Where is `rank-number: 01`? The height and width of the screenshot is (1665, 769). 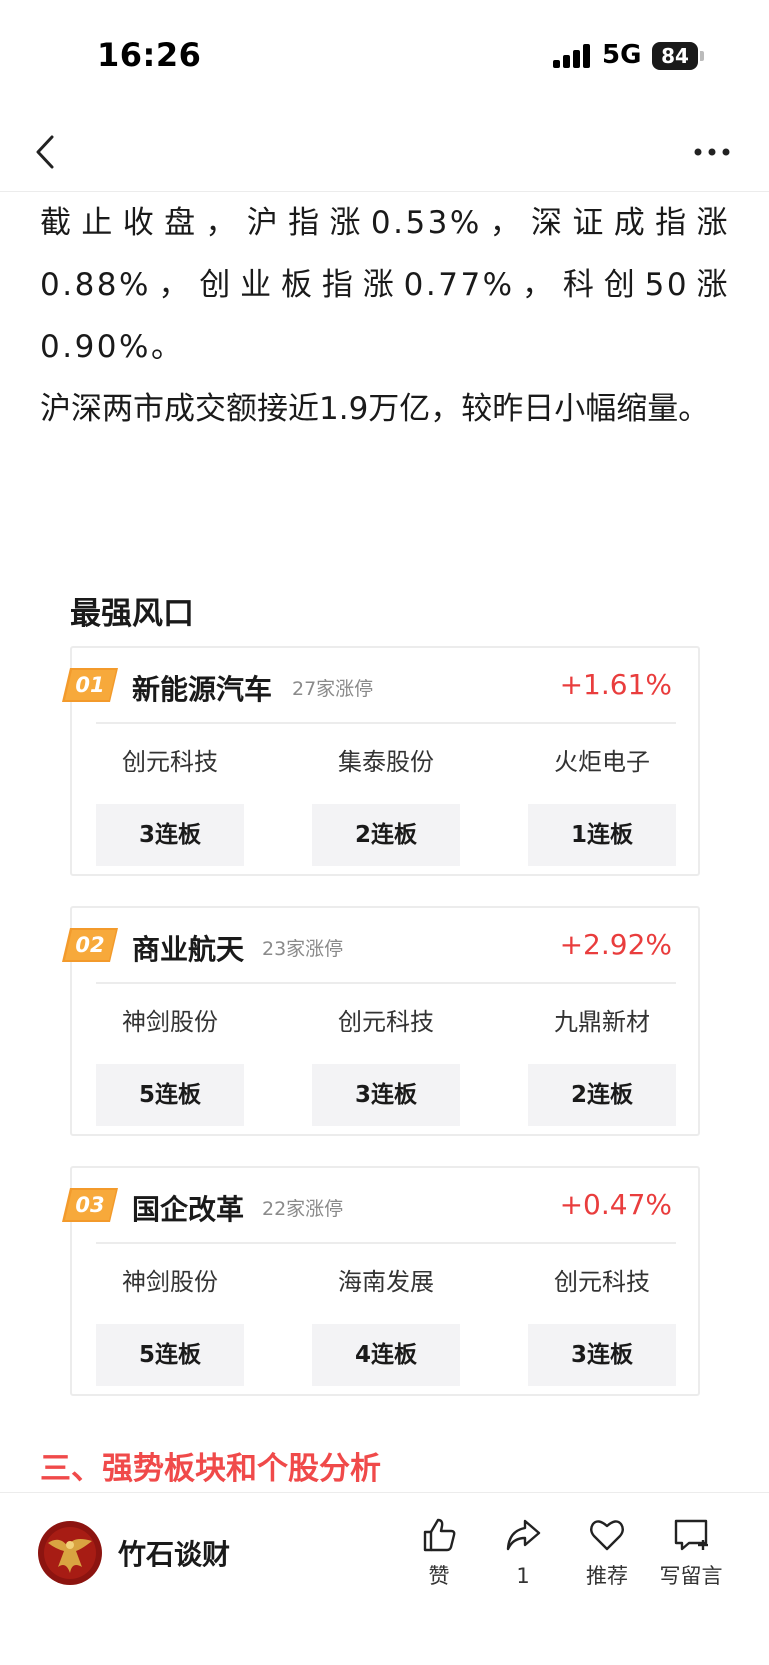 rank-number: 01 is located at coordinates (90, 685).